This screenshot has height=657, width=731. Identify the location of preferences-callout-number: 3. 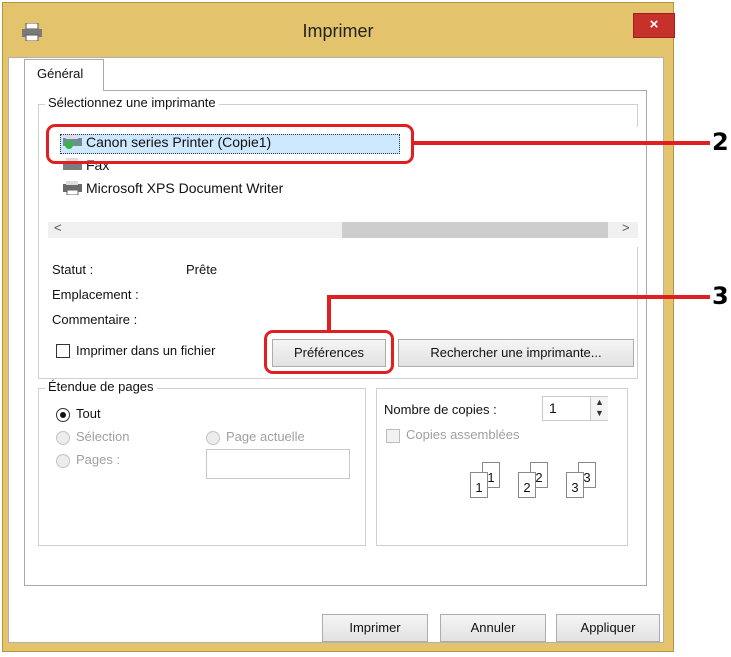
(720, 296).